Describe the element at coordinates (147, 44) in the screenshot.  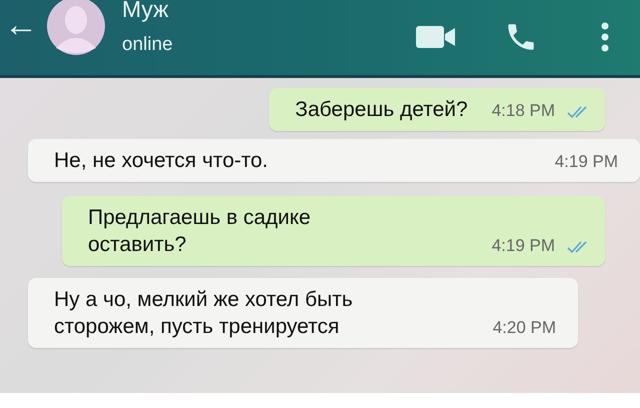
I see `contact-status: online` at that location.